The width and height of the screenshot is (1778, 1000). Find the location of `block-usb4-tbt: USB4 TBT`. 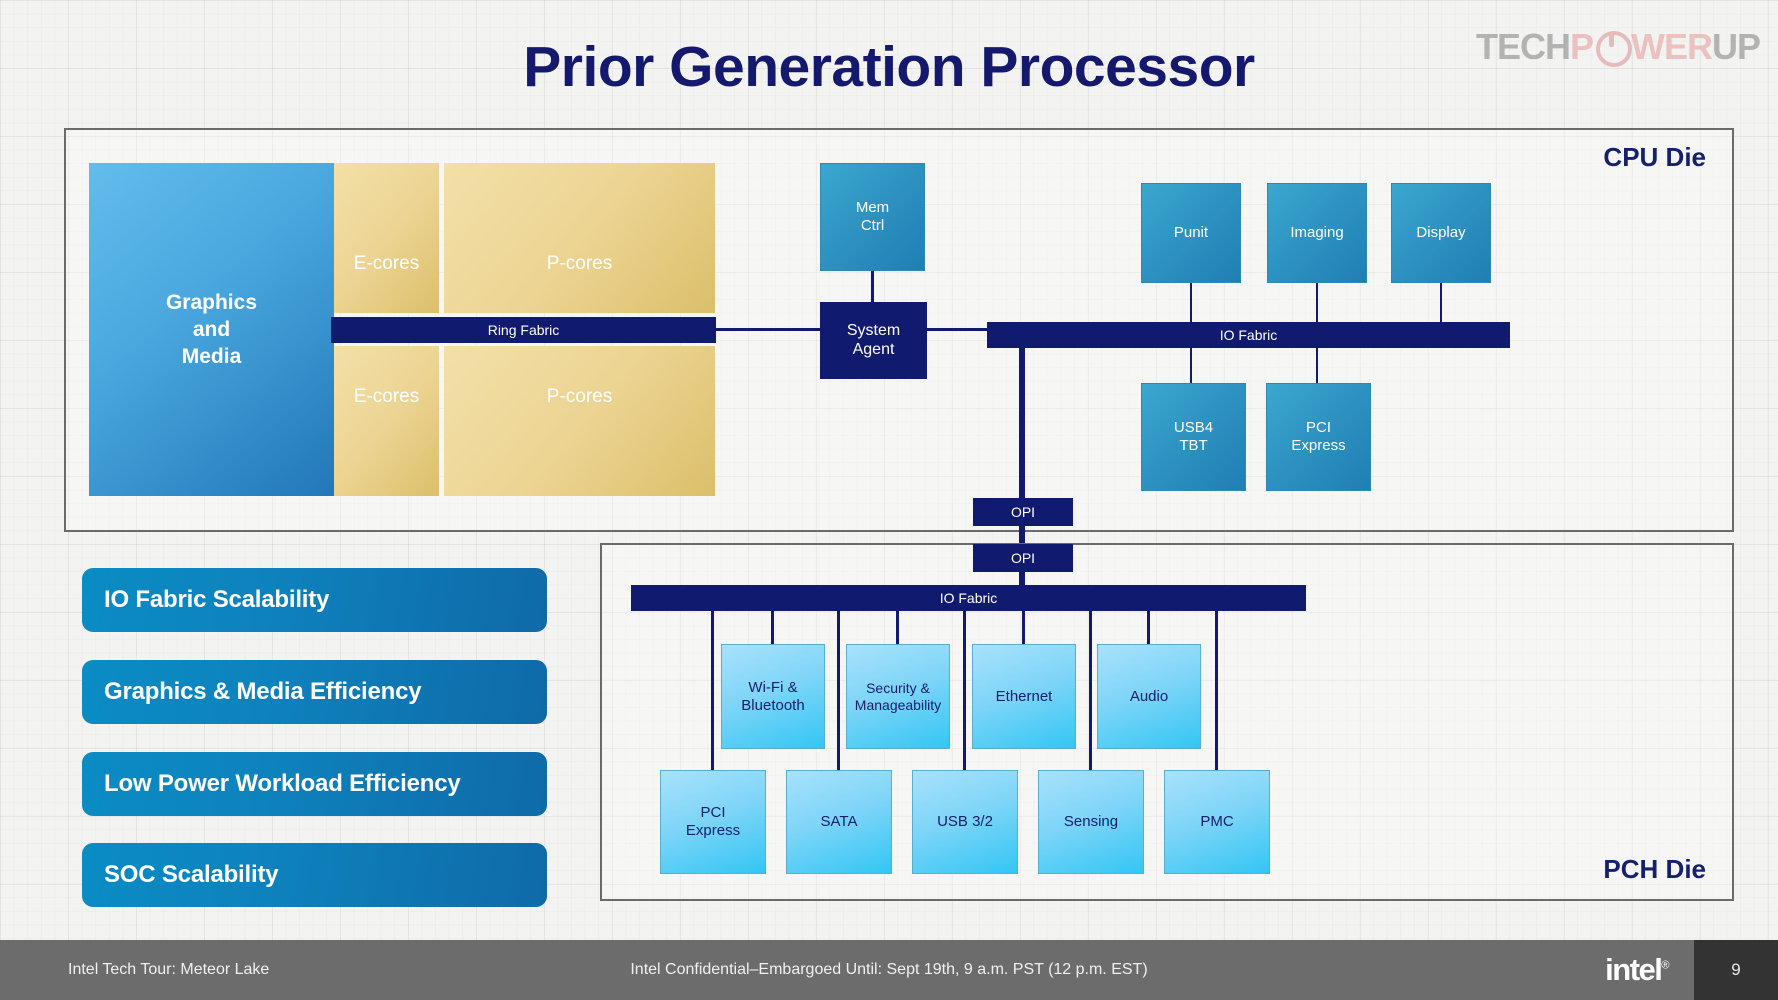

block-usb4-tbt: USB4 TBT is located at coordinates (1193, 437).